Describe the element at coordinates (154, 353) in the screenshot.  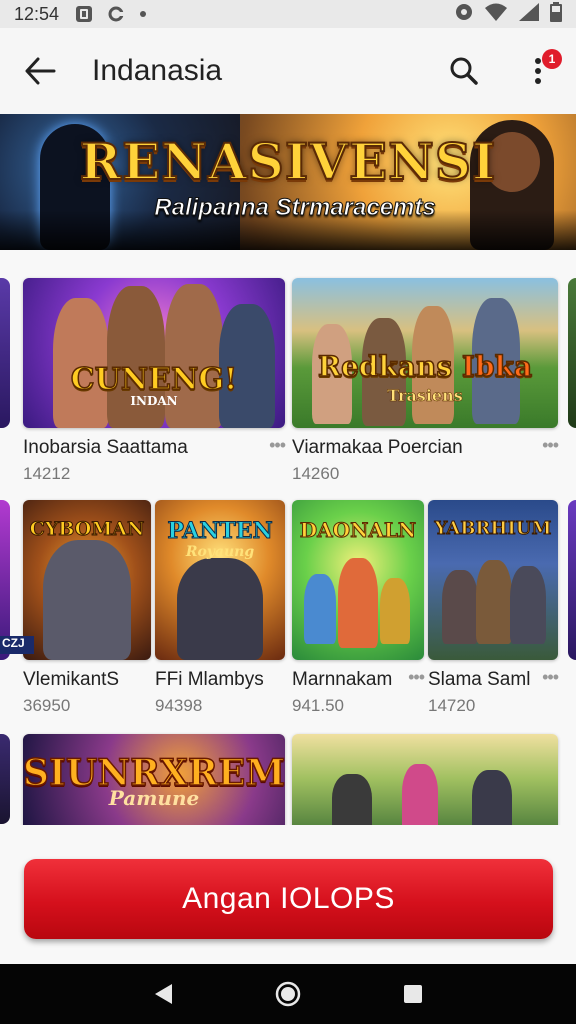
I see `game-thumbnail: CUNENG! INDAN` at that location.